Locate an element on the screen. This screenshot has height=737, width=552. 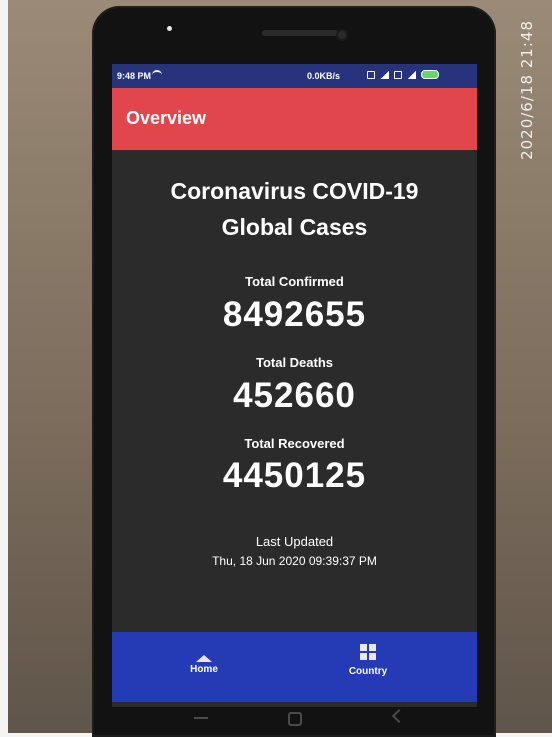
home-key-icon is located at coordinates (295, 719).